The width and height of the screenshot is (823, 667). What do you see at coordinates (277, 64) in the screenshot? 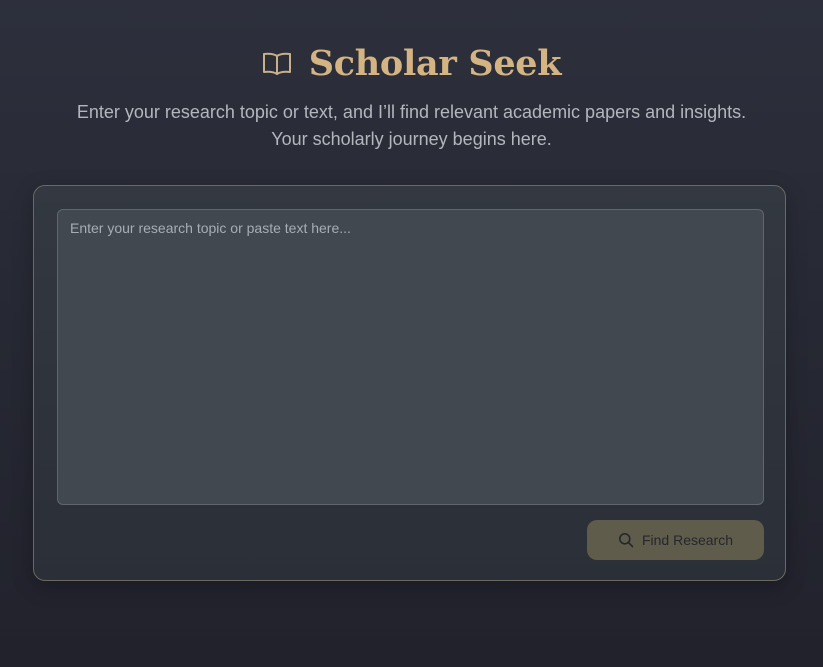
I see `book-open-icon` at bounding box center [277, 64].